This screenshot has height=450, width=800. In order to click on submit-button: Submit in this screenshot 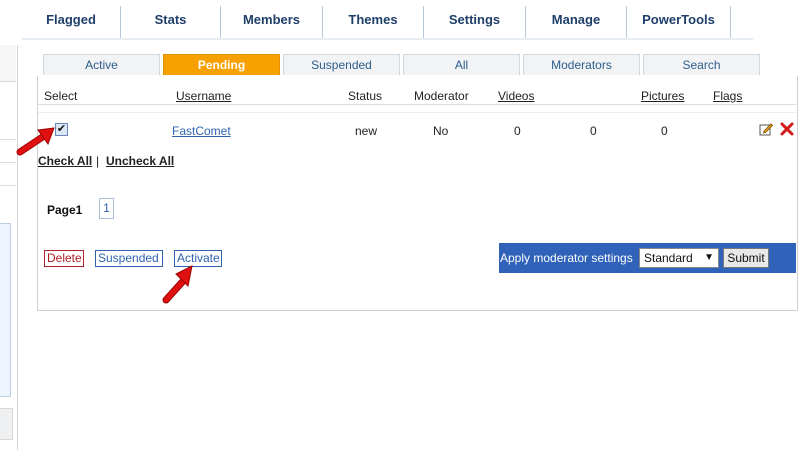, I will do `click(746, 258)`.